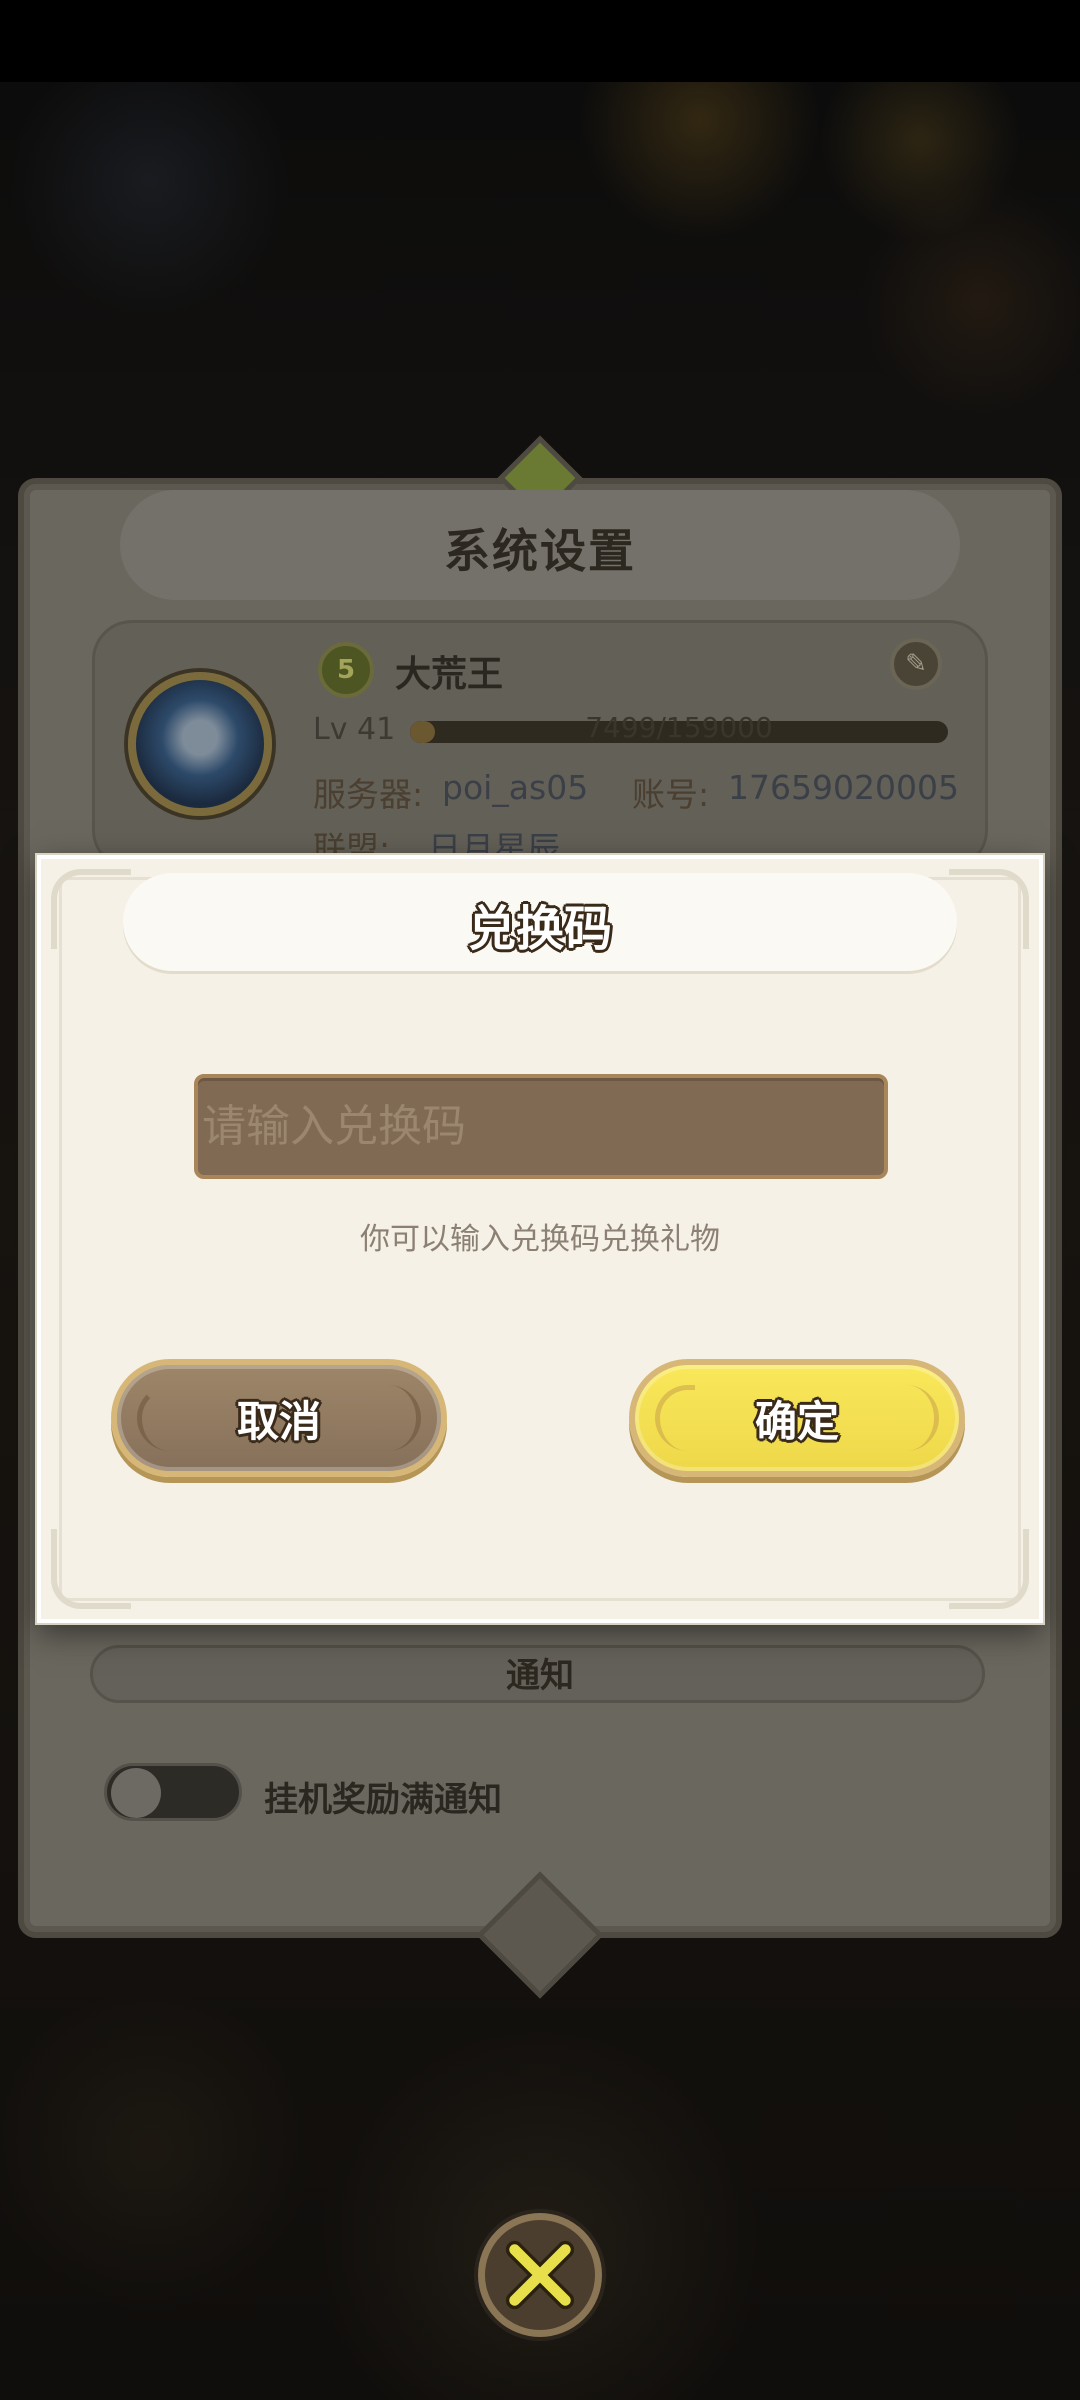  I want to click on server-value: poi_as05, so click(515, 787).